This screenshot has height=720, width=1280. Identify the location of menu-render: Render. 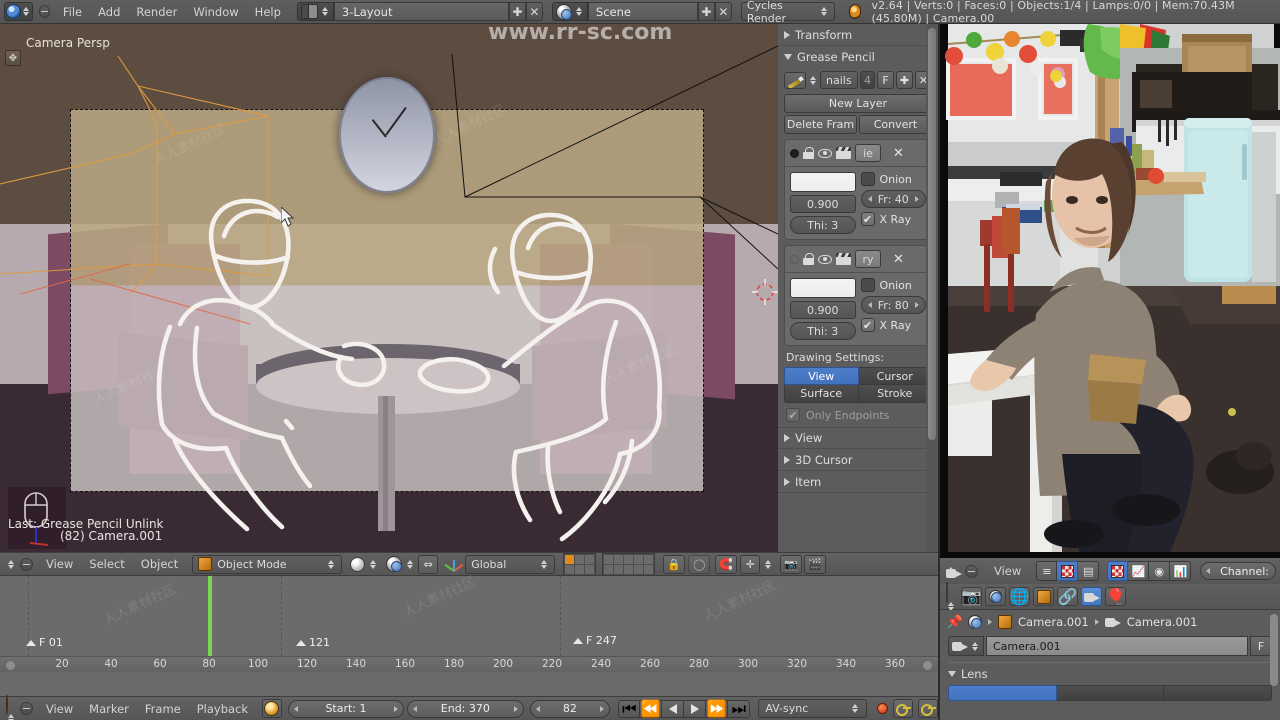
(156, 12).